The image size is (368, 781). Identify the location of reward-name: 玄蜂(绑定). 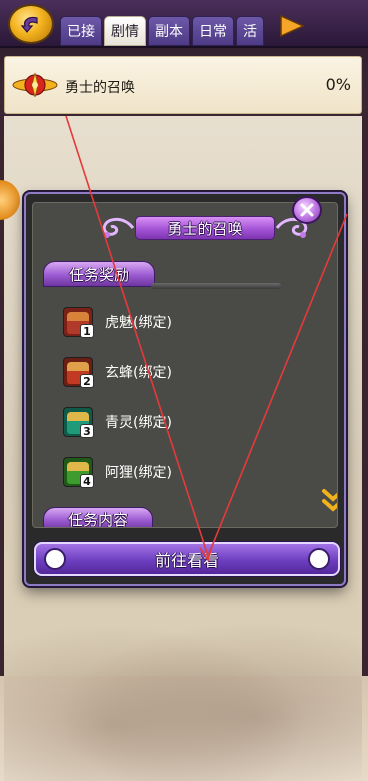
(138, 373).